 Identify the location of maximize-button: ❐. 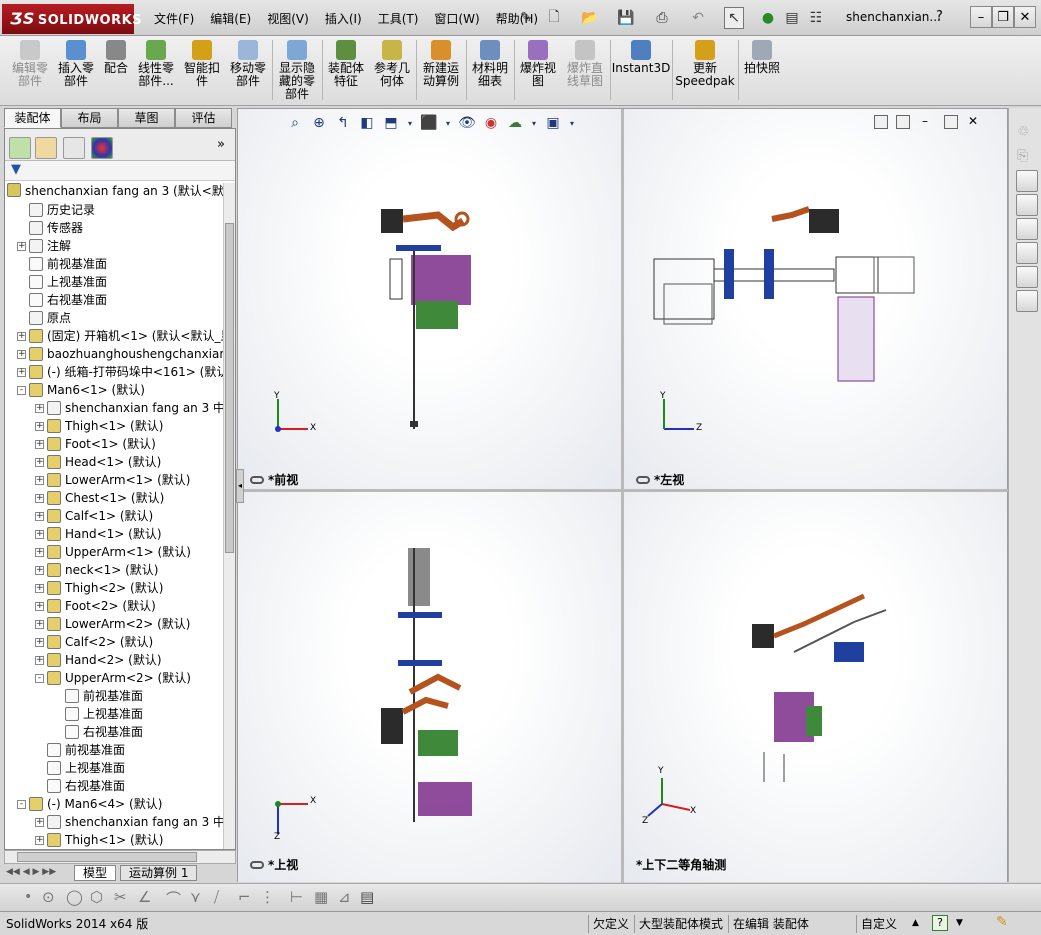
(1003, 17).